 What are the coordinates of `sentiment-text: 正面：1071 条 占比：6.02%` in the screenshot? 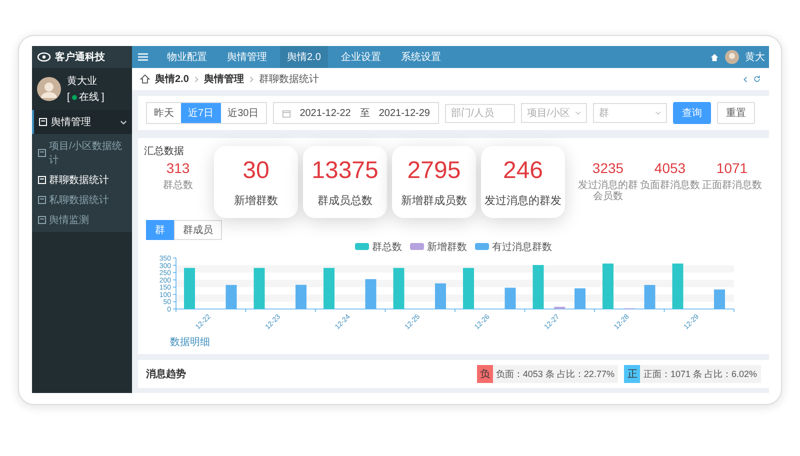 It's located at (700, 374).